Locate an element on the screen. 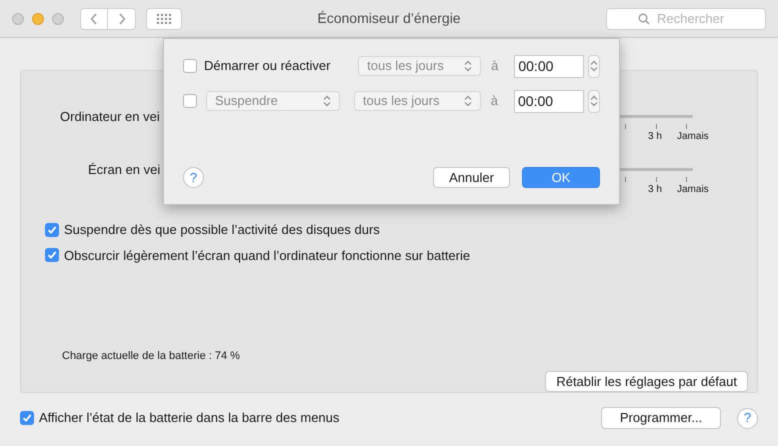 This screenshot has height=446, width=778. ok-button: OK is located at coordinates (561, 177).